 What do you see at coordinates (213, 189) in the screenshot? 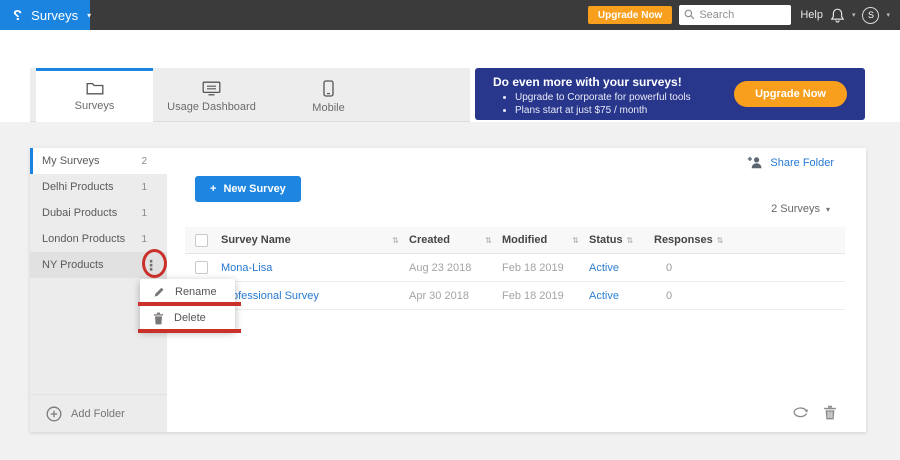
I see `plus-icon: +` at bounding box center [213, 189].